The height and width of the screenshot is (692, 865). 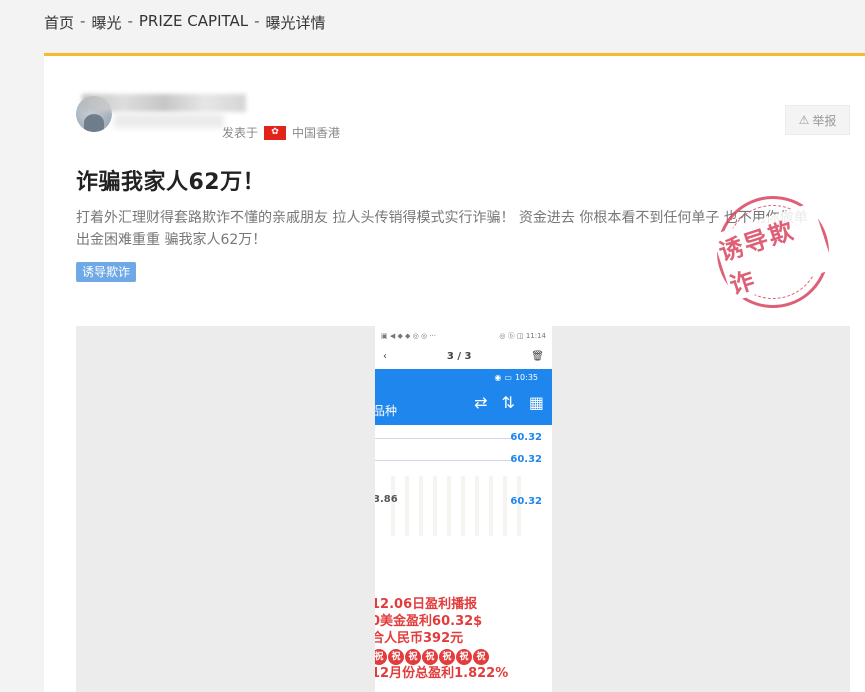 What do you see at coordinates (442, 673) in the screenshot?
I see `profit-line: 12月份总盈利1.822%` at bounding box center [442, 673].